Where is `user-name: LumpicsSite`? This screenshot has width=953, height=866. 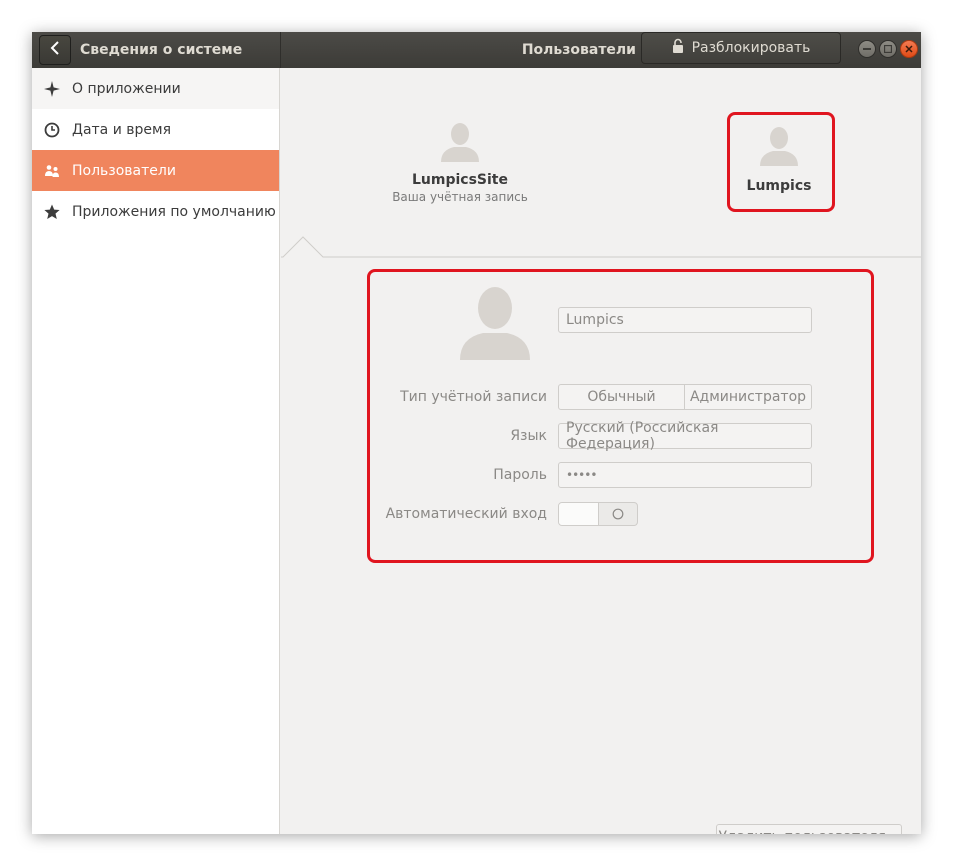 user-name: LumpicsSite is located at coordinates (460, 180).